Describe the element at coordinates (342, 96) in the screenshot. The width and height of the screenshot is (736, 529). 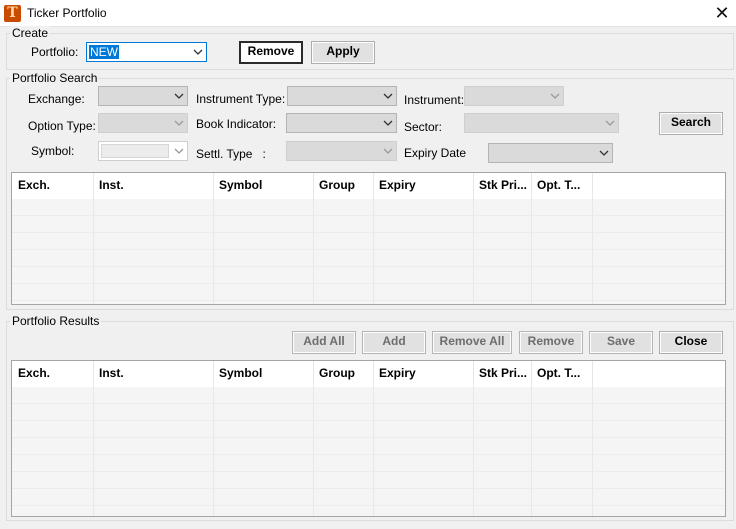
I see `instrument-type-combo` at that location.